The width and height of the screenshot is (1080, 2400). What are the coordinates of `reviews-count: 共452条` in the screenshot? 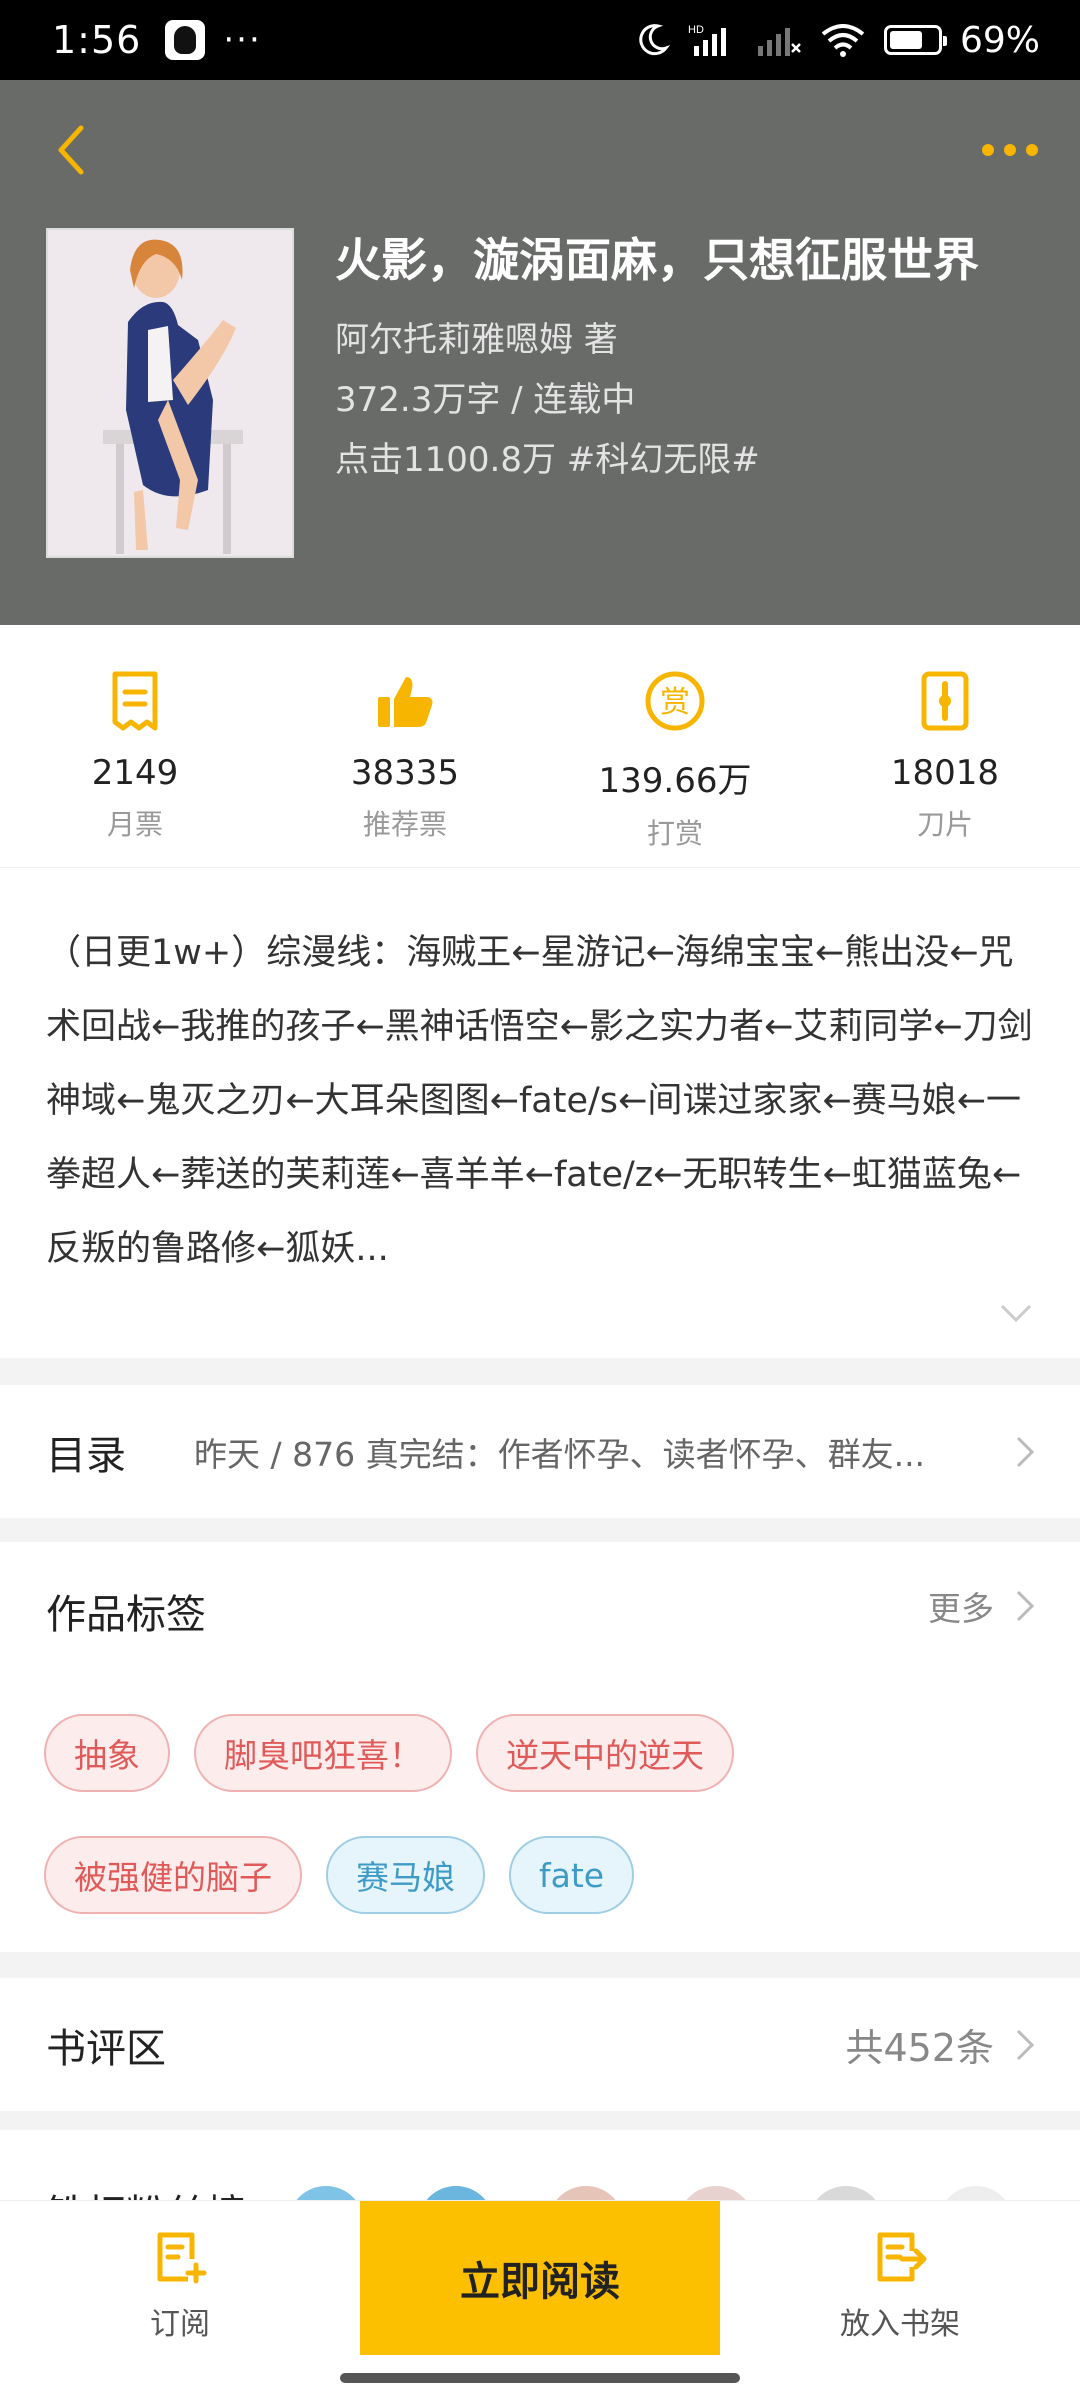 It's located at (919, 2048).